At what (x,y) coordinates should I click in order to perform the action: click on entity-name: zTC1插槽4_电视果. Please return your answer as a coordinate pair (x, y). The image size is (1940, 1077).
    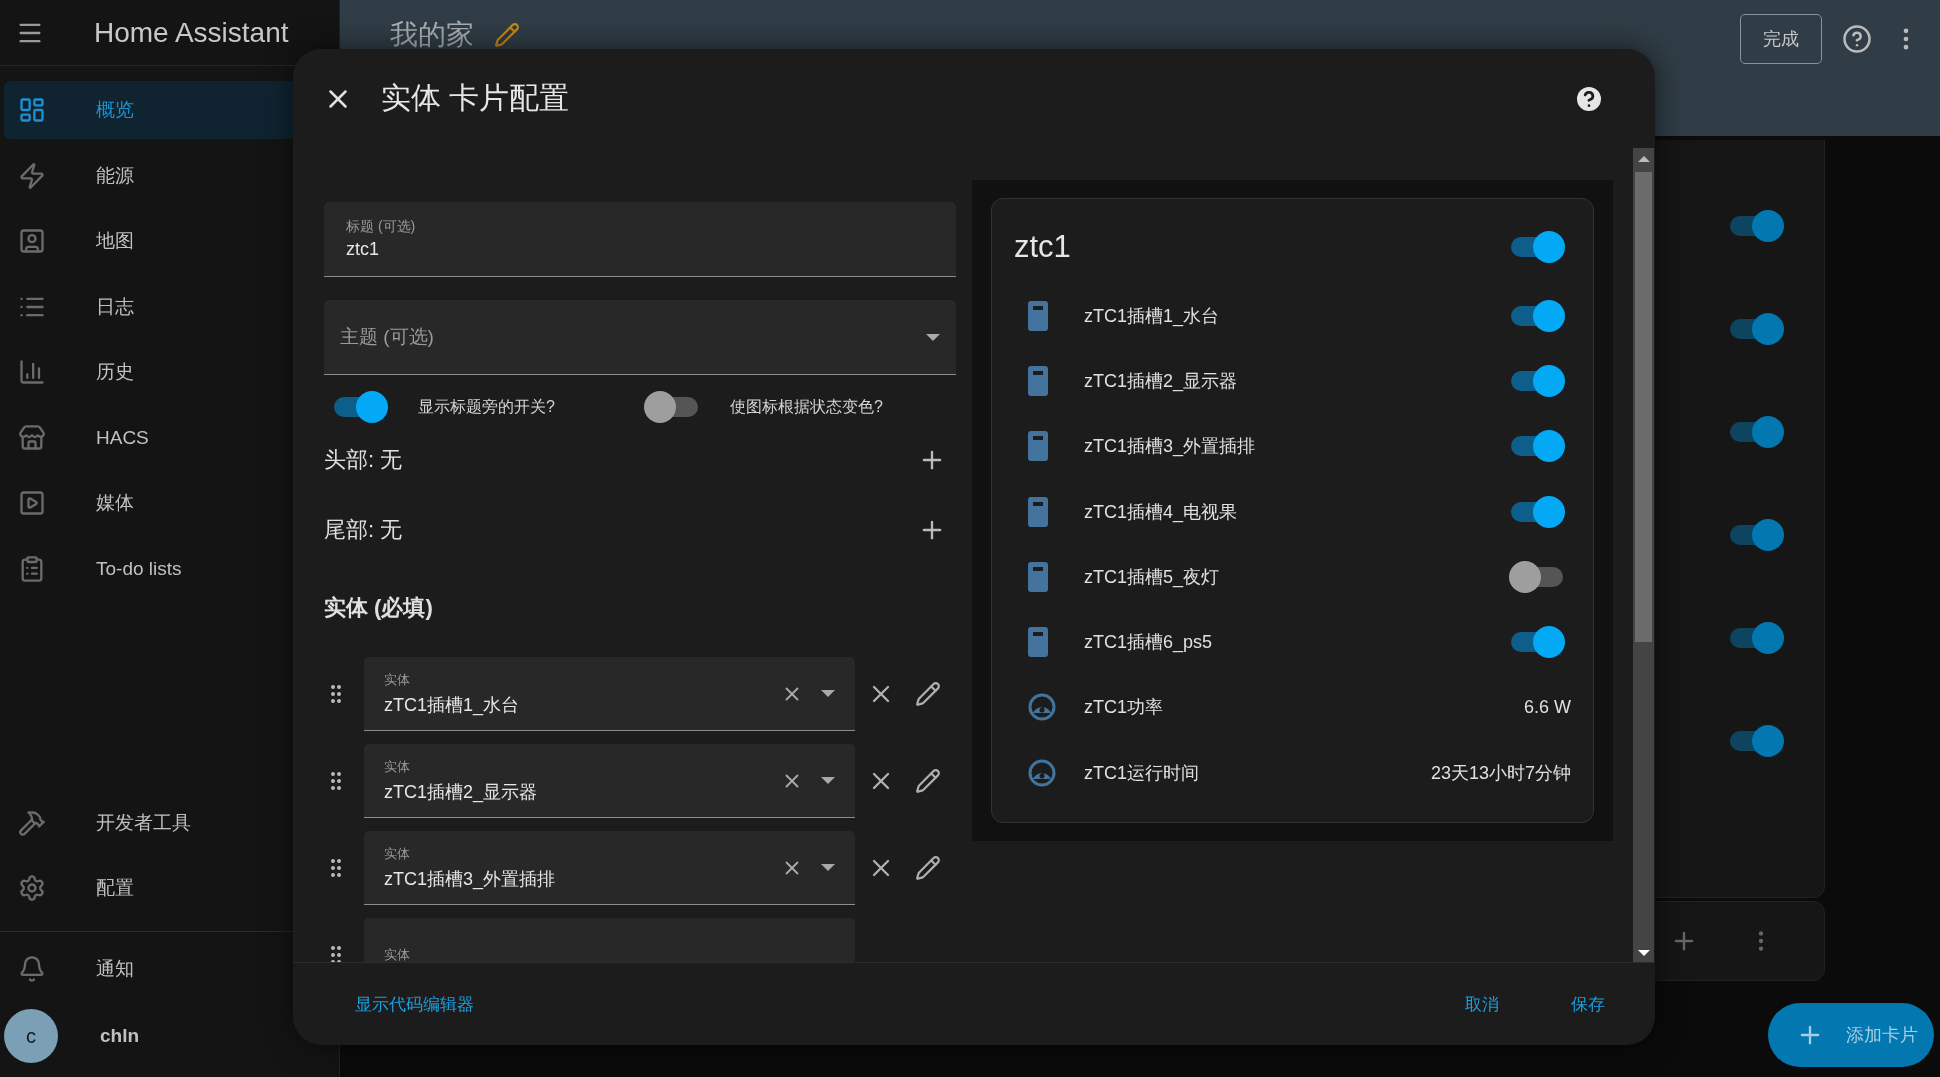
    Looking at the image, I should click on (1161, 512).